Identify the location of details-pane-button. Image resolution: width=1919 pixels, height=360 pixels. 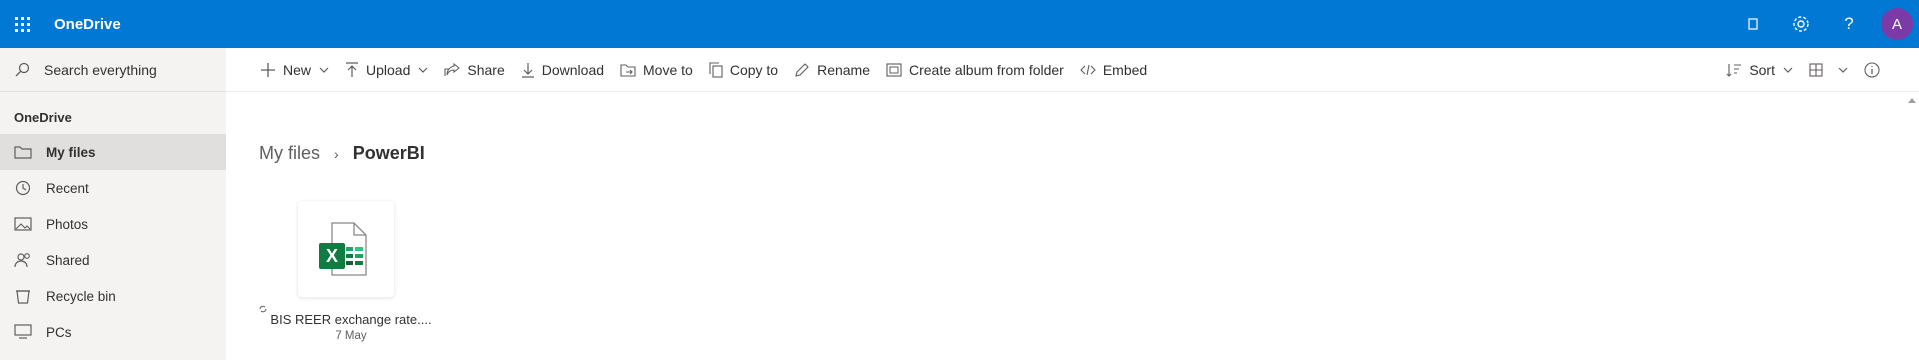
(1875, 70).